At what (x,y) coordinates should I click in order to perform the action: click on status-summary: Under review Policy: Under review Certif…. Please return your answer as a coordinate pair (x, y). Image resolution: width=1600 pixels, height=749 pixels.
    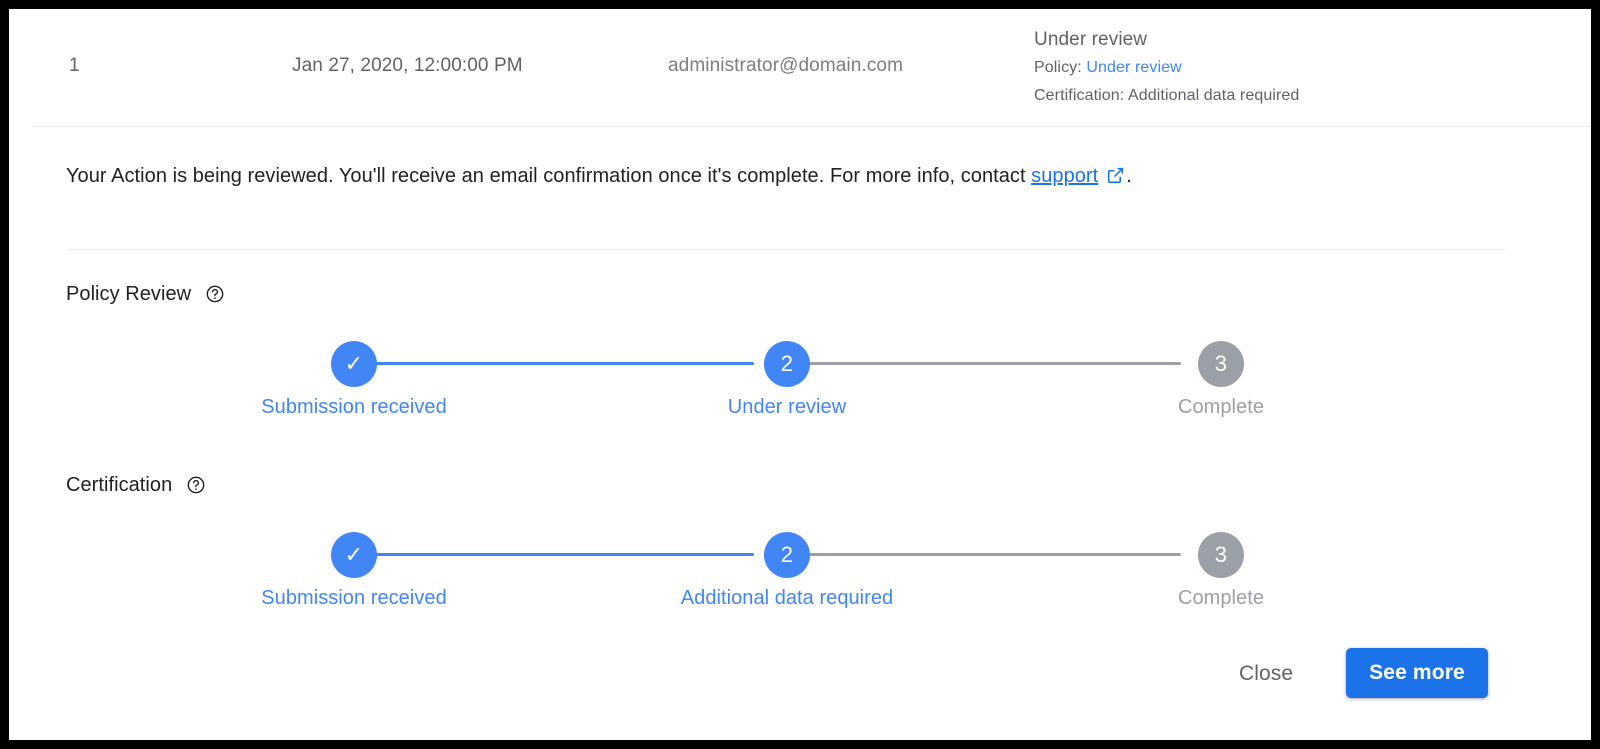
    Looking at the image, I should click on (1294, 68).